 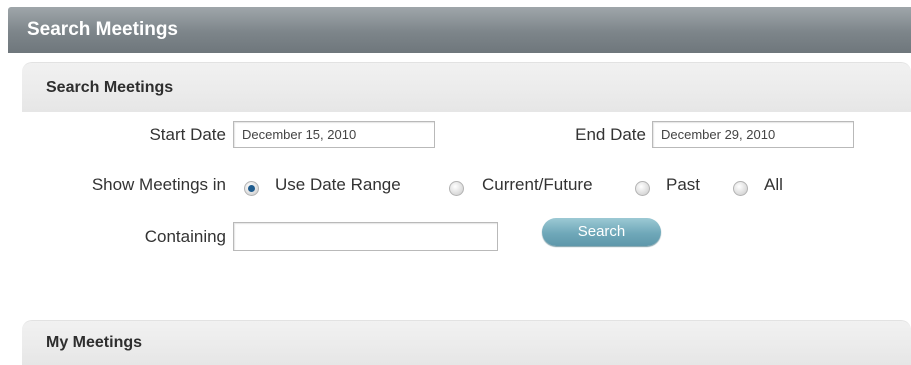 I want to click on radio-current-future, so click(x=456, y=188).